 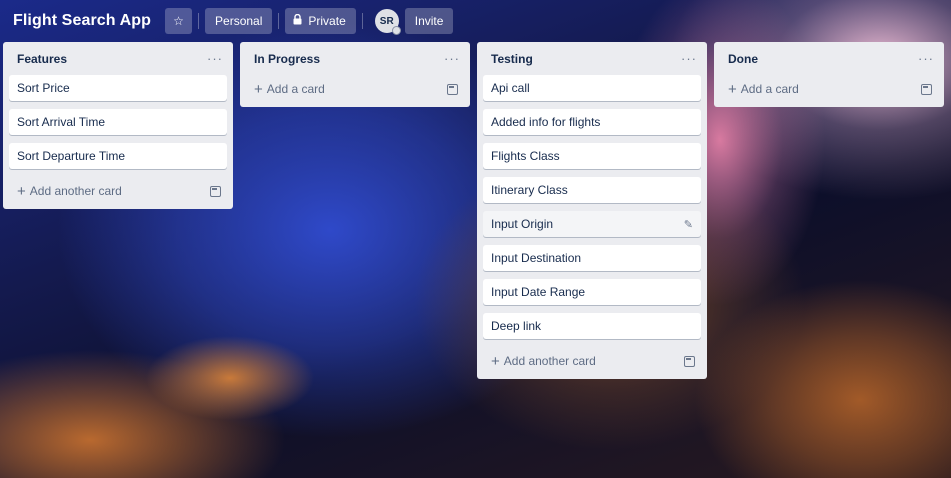 I want to click on avatar-initials: SR, so click(x=386, y=21).